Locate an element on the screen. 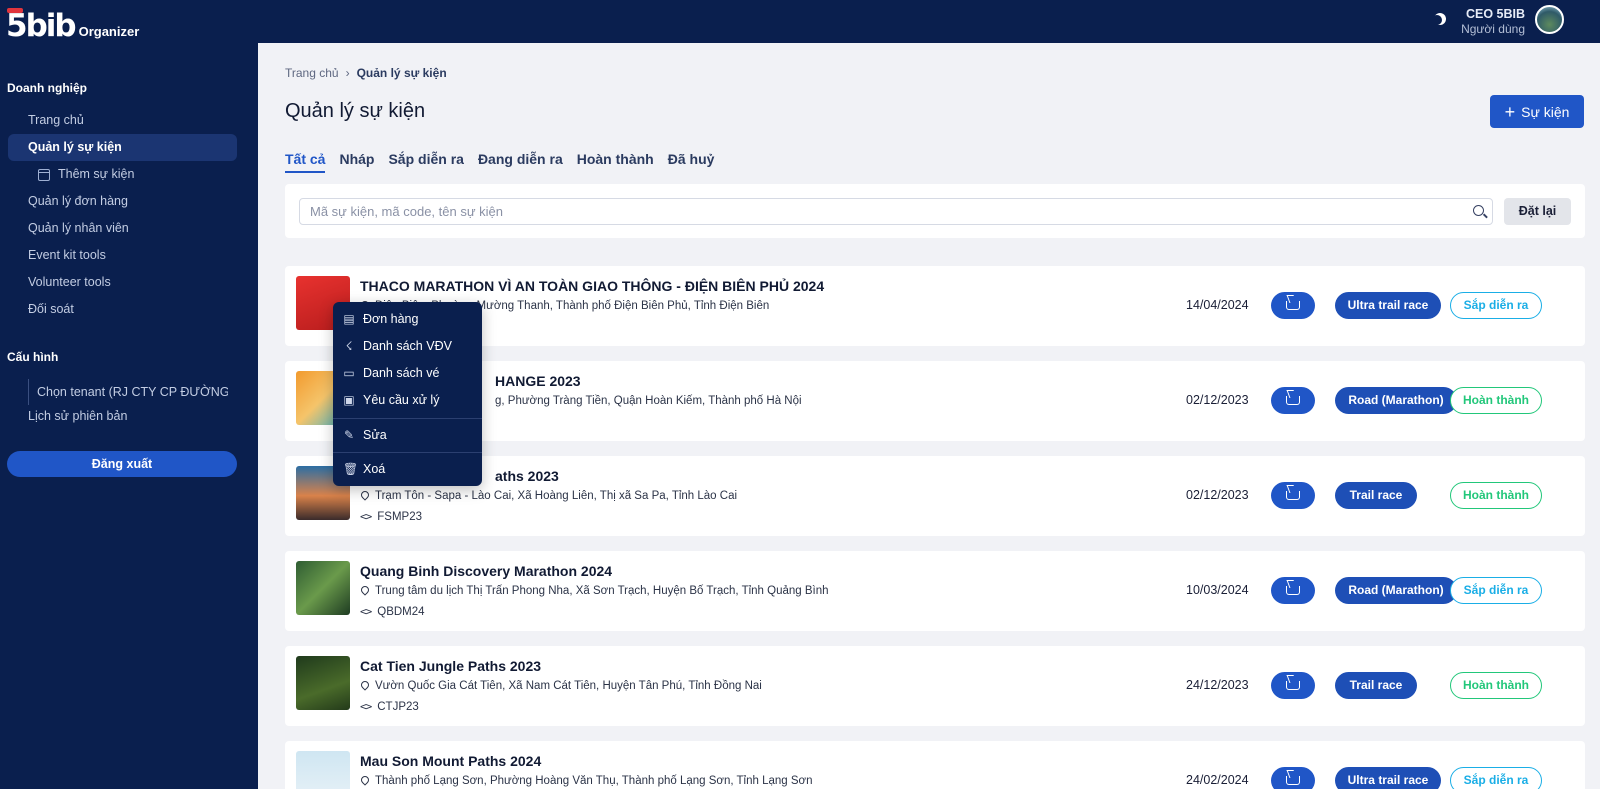  tab-draft: Nháp is located at coordinates (356, 162).